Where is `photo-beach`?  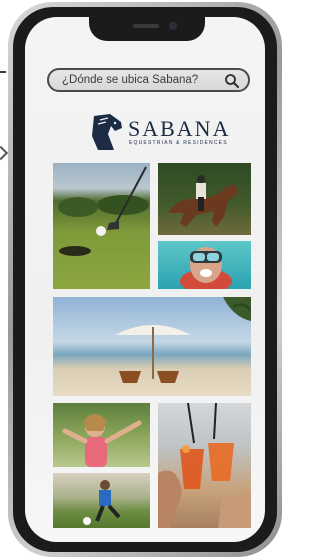
photo-beach is located at coordinates (152, 346).